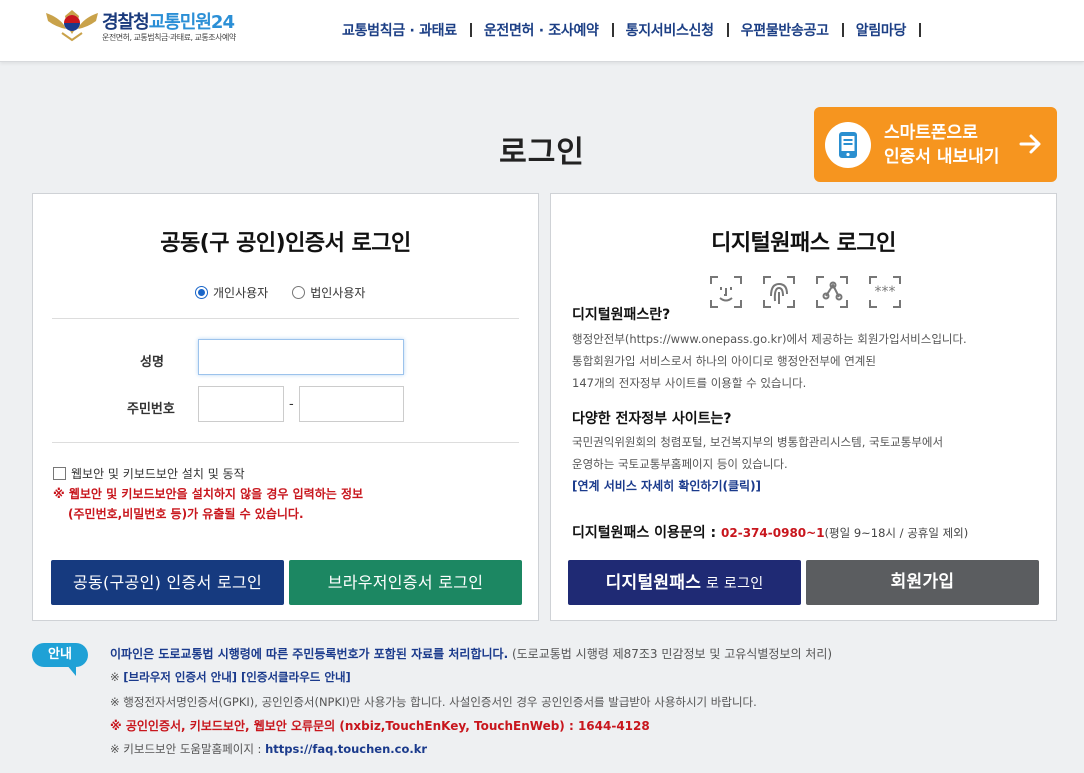 This screenshot has width=1084, height=773. Describe the element at coordinates (191, 22) in the screenshot. I see `brand-sub: 교통민원24` at that location.